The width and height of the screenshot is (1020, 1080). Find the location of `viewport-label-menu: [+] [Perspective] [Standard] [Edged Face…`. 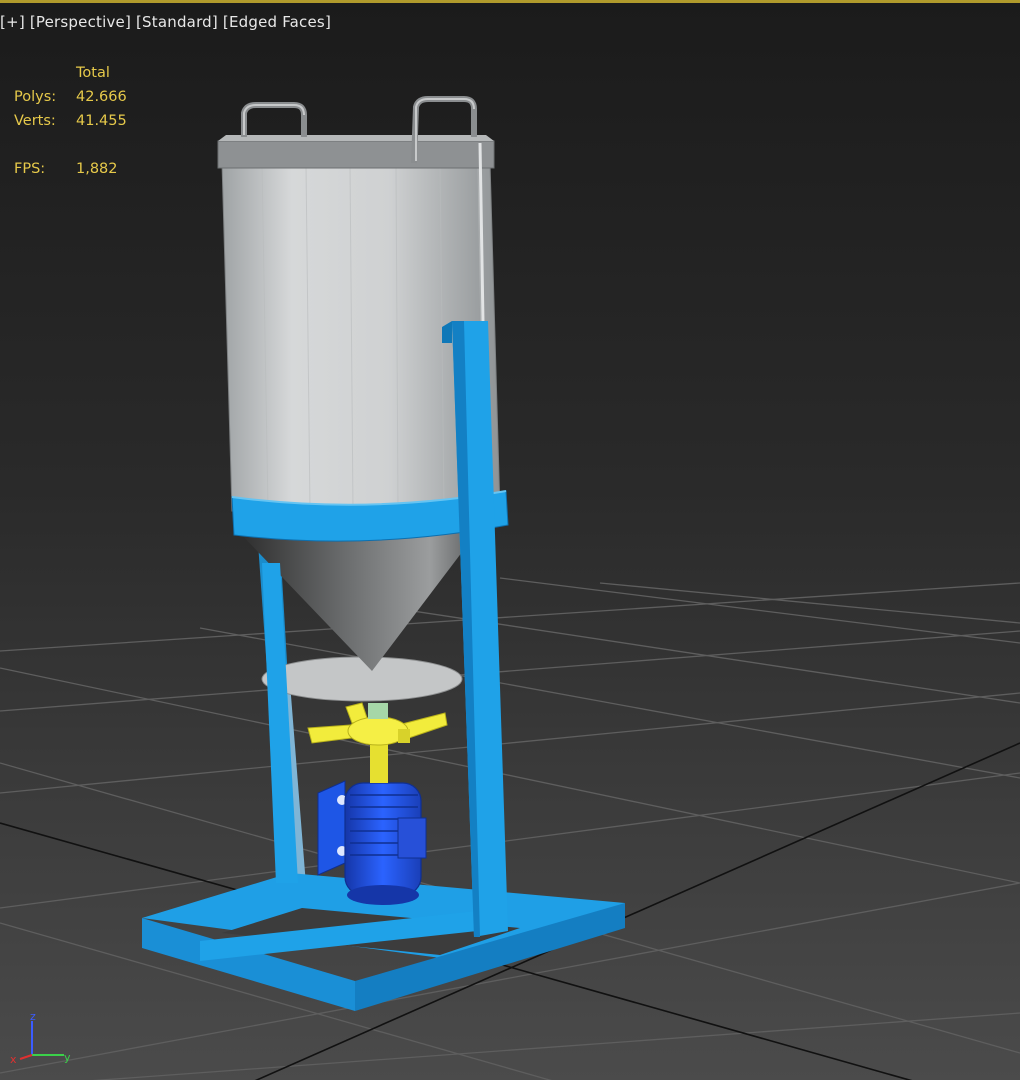

viewport-label-menu: [+] [Perspective] [Standard] [Edged Face… is located at coordinates (165, 22).